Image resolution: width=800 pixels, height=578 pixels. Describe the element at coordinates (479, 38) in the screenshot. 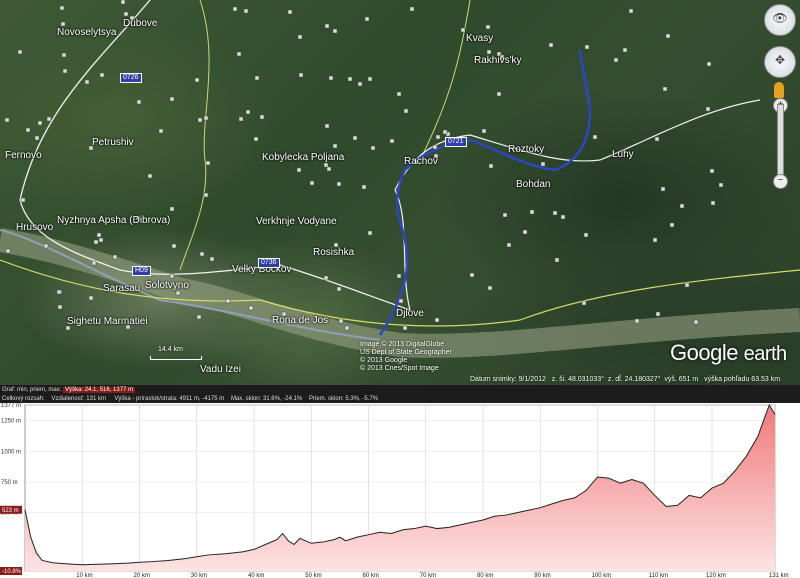

I see `place-label: Kvasy` at that location.